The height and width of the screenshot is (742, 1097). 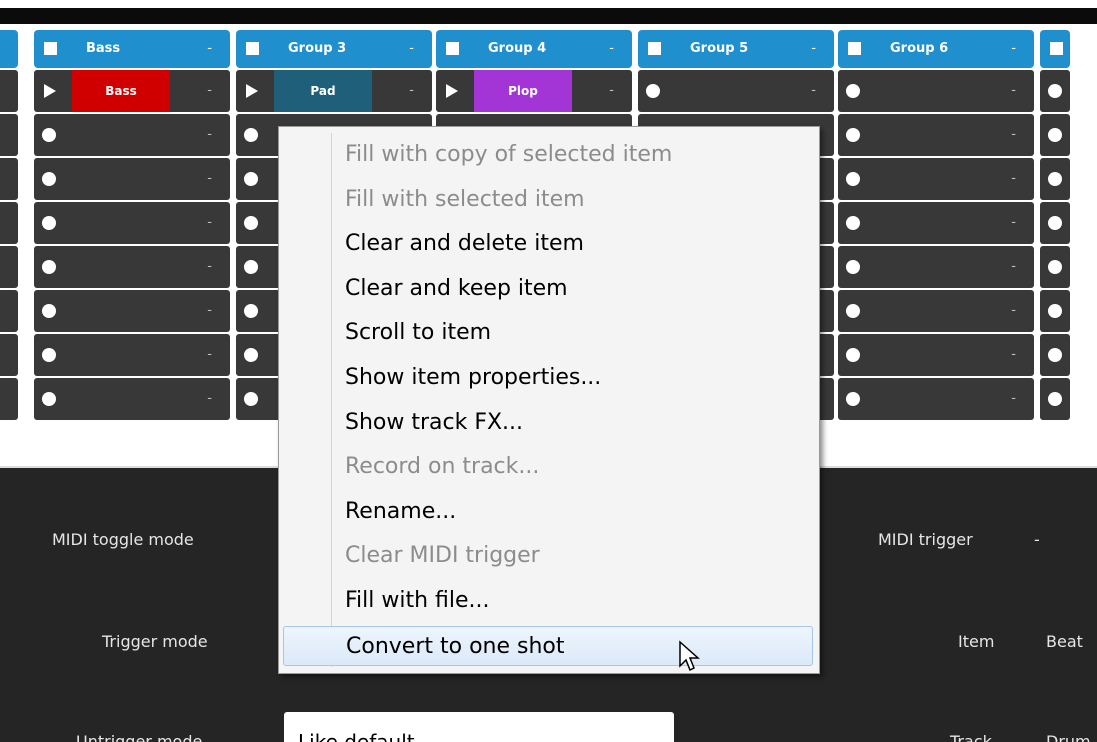 I want to click on context-menu-item: Clear and delete item, so click(x=549, y=244).